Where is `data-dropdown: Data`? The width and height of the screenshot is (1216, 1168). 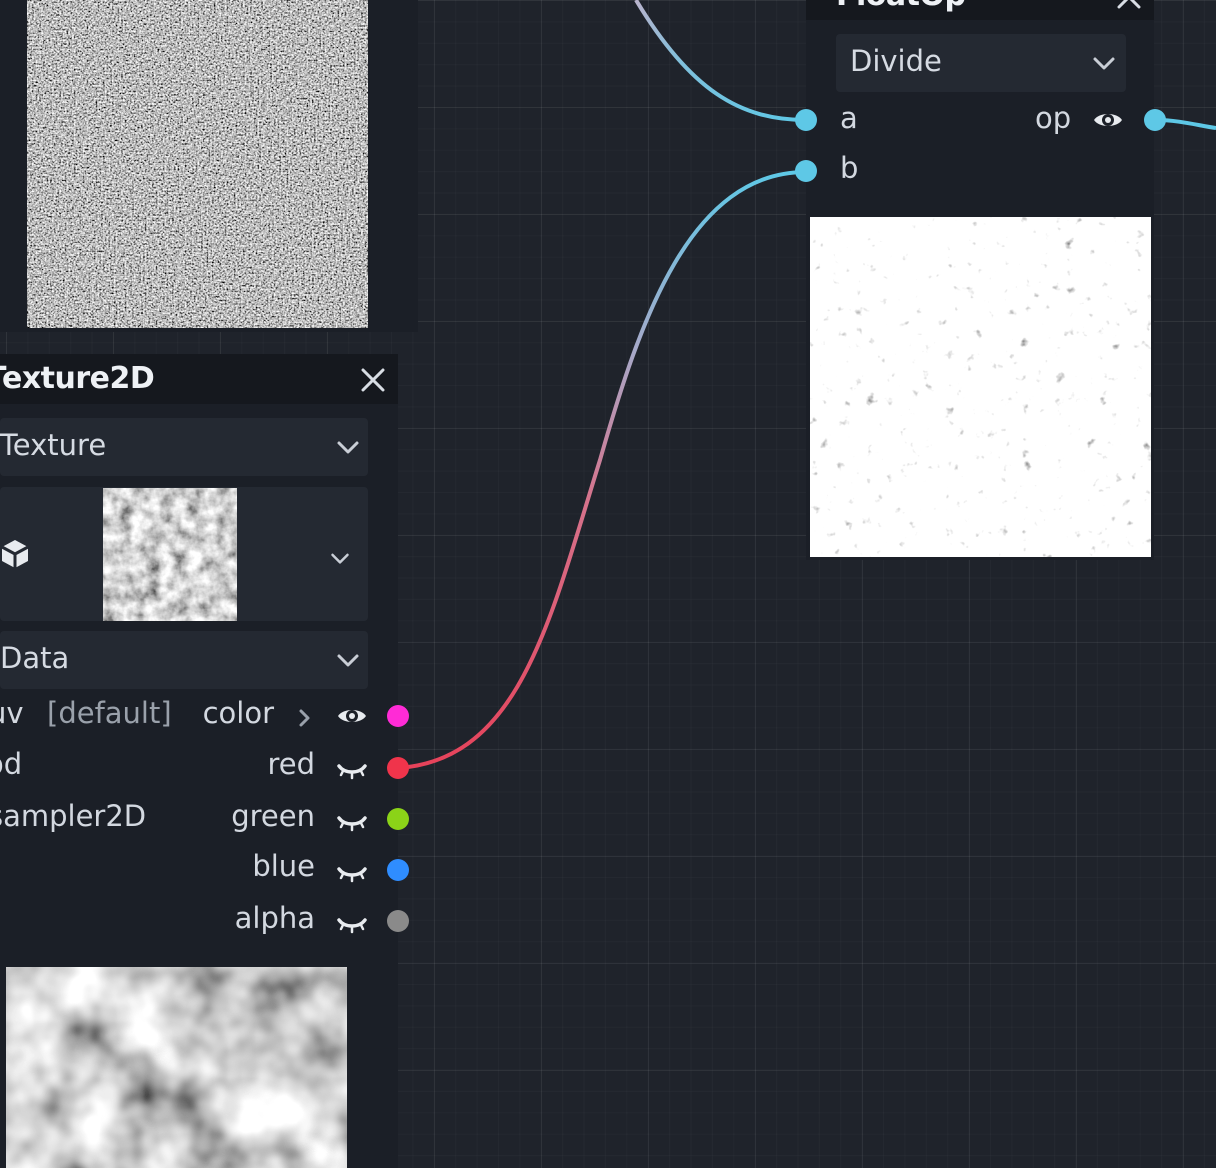 data-dropdown: Data is located at coordinates (184, 660).